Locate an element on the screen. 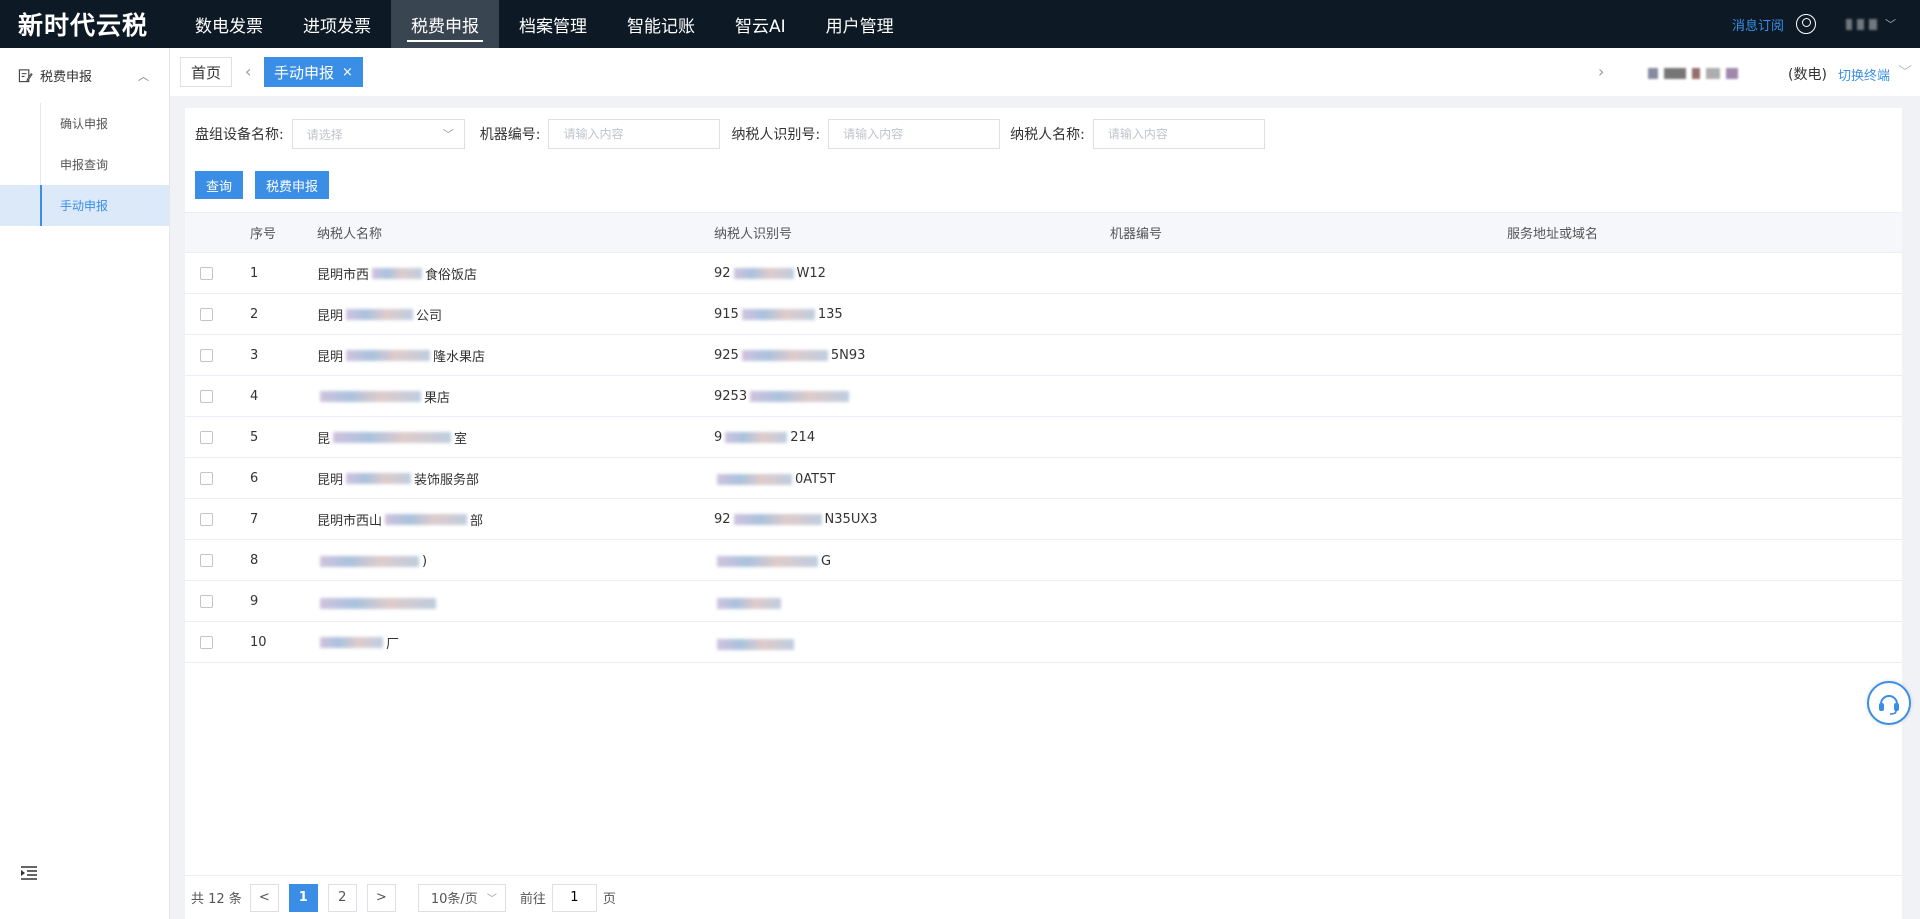 The height and width of the screenshot is (919, 1920). table-row: 1 昆明市西 食俗饭店 92 W12 is located at coordinates (1043, 273).